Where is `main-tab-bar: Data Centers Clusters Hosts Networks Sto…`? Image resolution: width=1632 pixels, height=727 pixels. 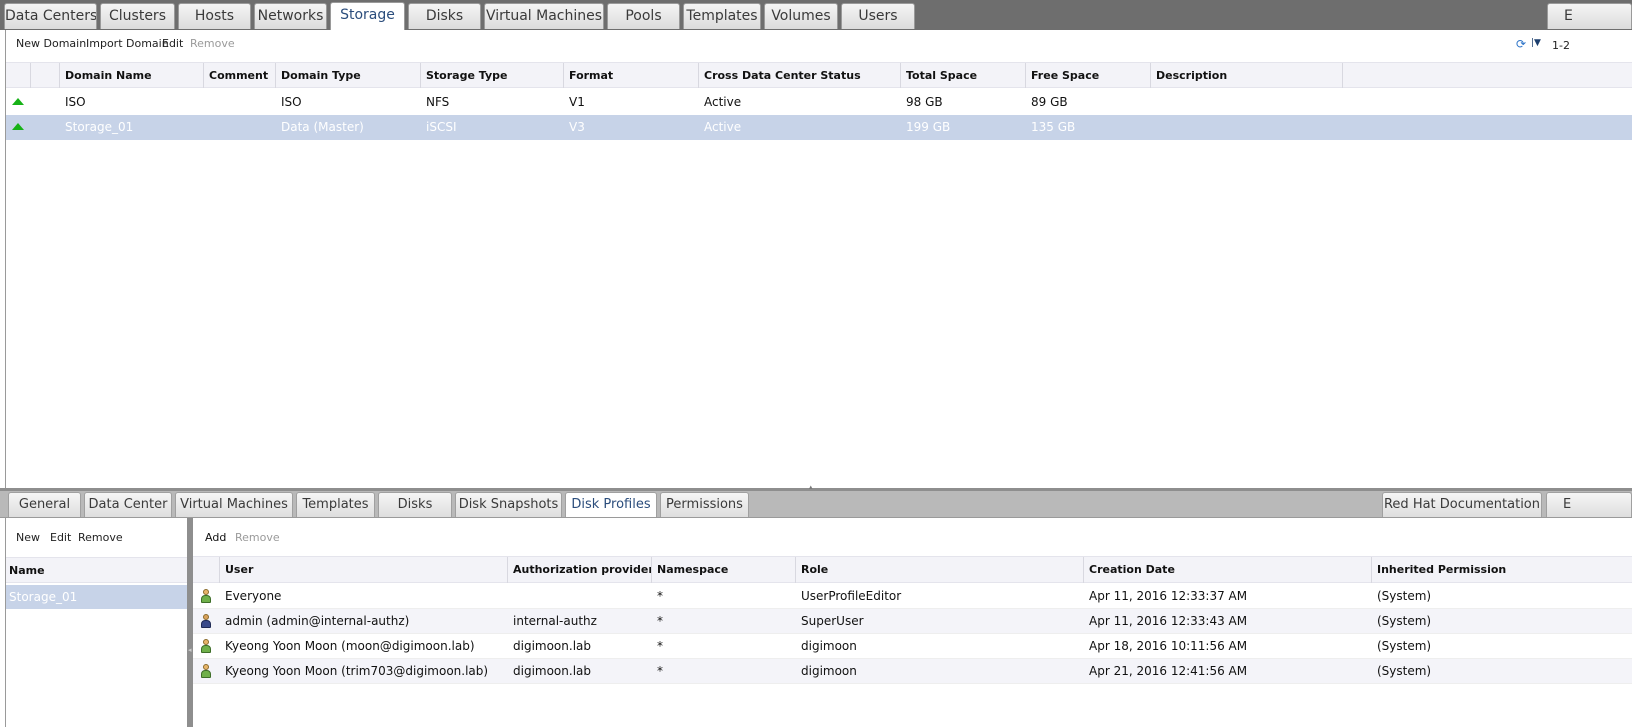 main-tab-bar: Data Centers Clusters Hosts Networks Sto… is located at coordinates (816, 15).